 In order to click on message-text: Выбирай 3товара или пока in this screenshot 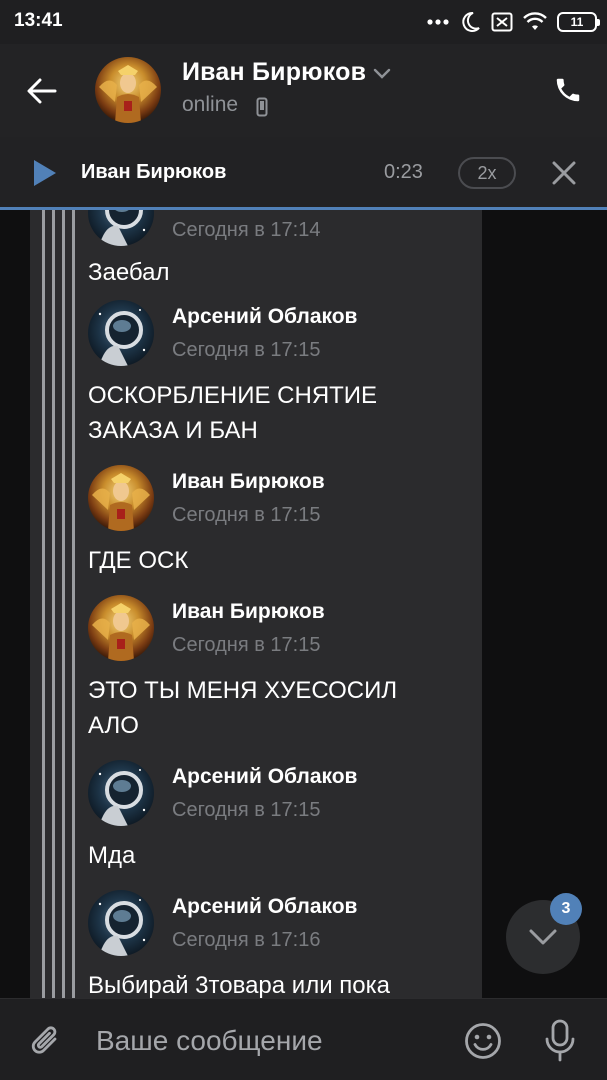, I will do `click(239, 985)`.